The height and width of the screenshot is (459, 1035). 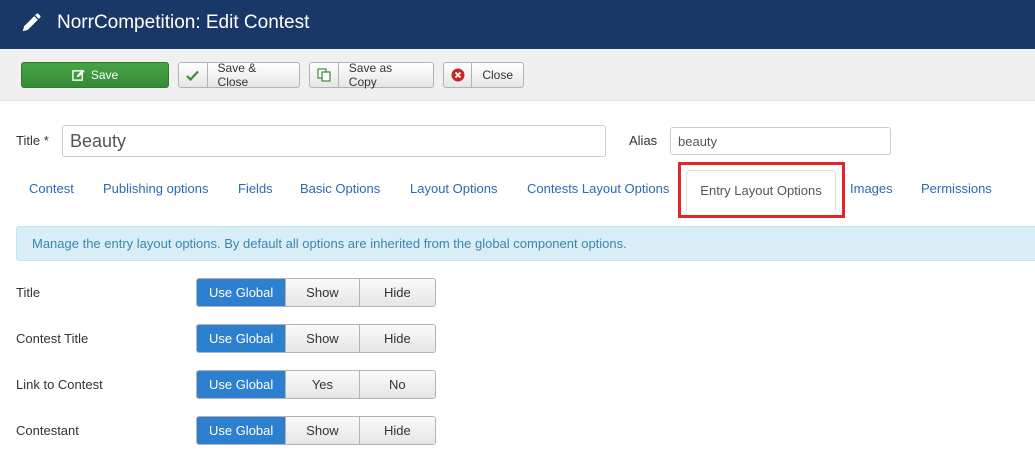 What do you see at coordinates (323, 292) in the screenshot?
I see `option-title-show: Show` at bounding box center [323, 292].